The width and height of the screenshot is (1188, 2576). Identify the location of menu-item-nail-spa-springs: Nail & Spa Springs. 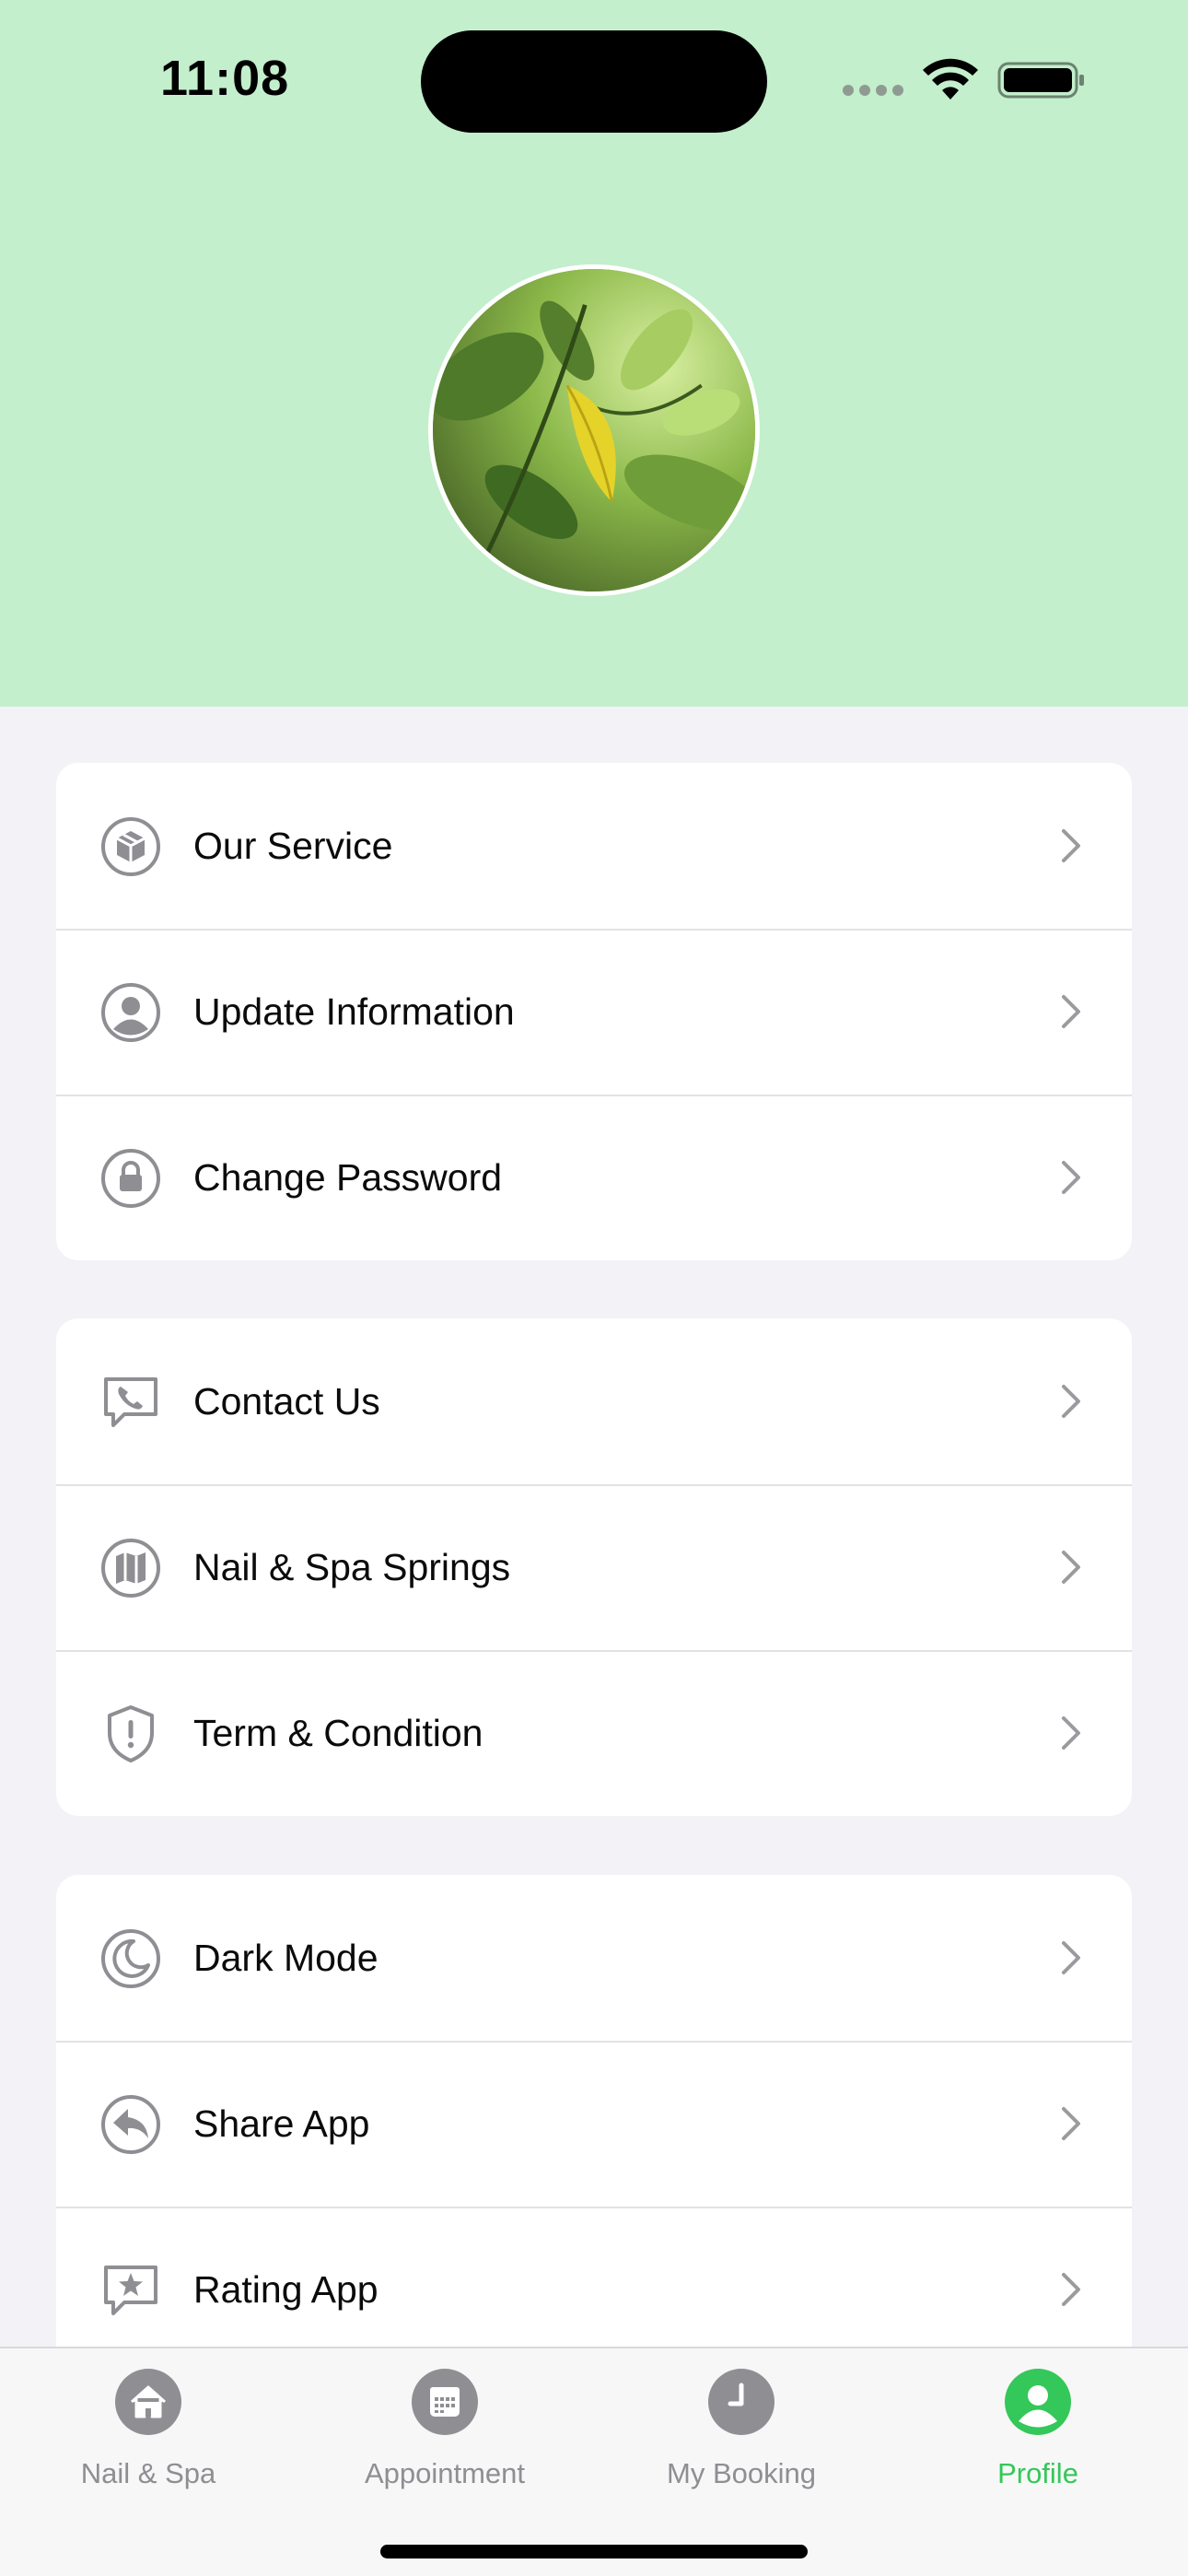
(594, 1567).